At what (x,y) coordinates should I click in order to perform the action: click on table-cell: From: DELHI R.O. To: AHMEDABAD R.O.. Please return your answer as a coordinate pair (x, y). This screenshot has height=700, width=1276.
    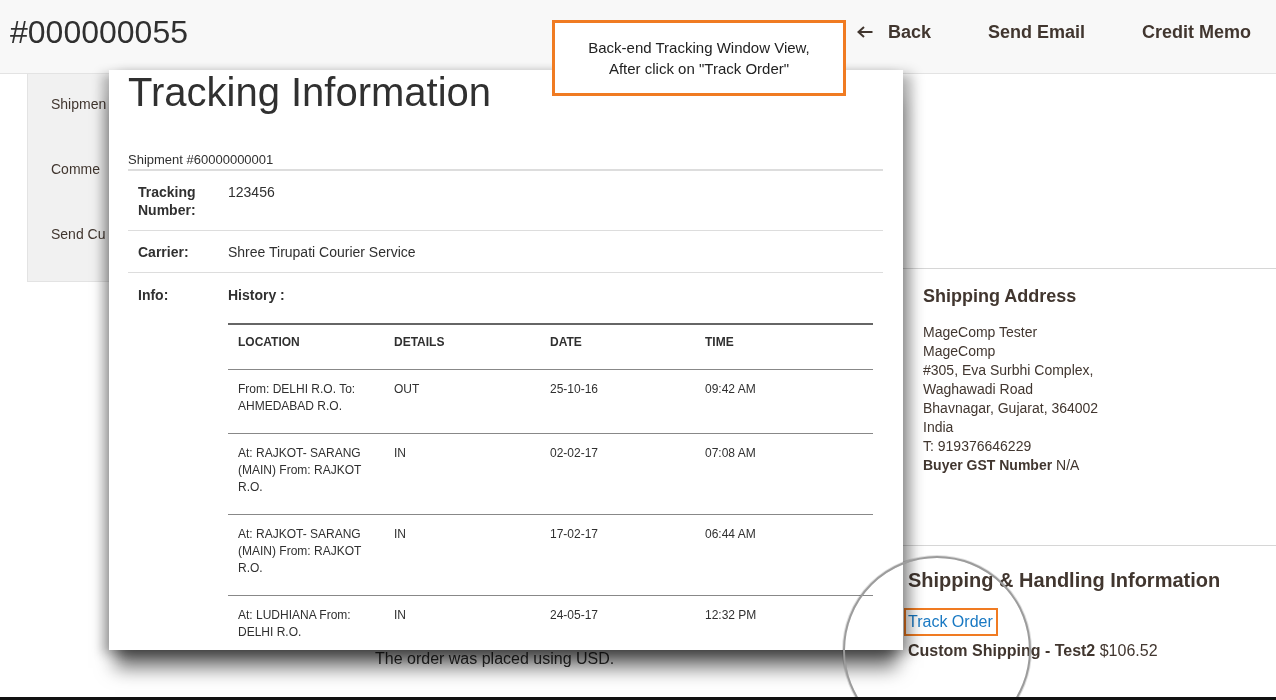
    Looking at the image, I should click on (306, 401).